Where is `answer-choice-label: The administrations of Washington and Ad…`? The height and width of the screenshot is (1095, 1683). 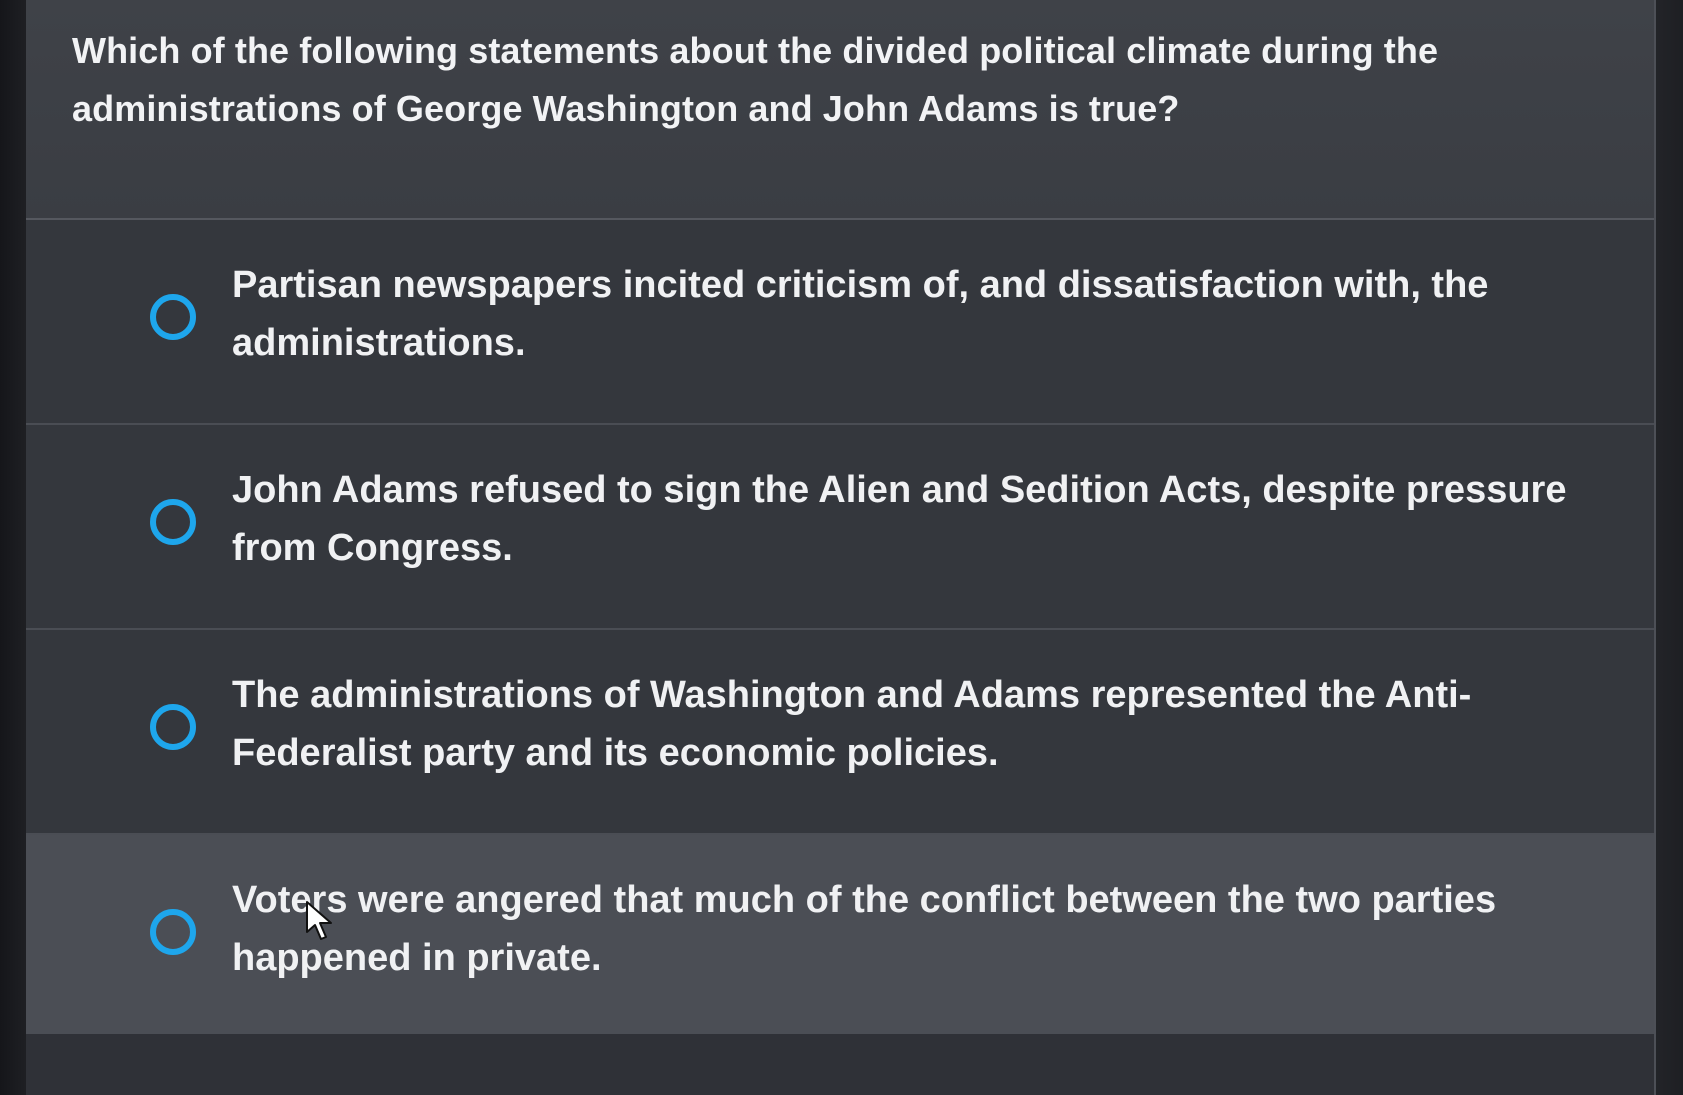
answer-choice-label: The administrations of Washington and Ad… is located at coordinates (852, 724).